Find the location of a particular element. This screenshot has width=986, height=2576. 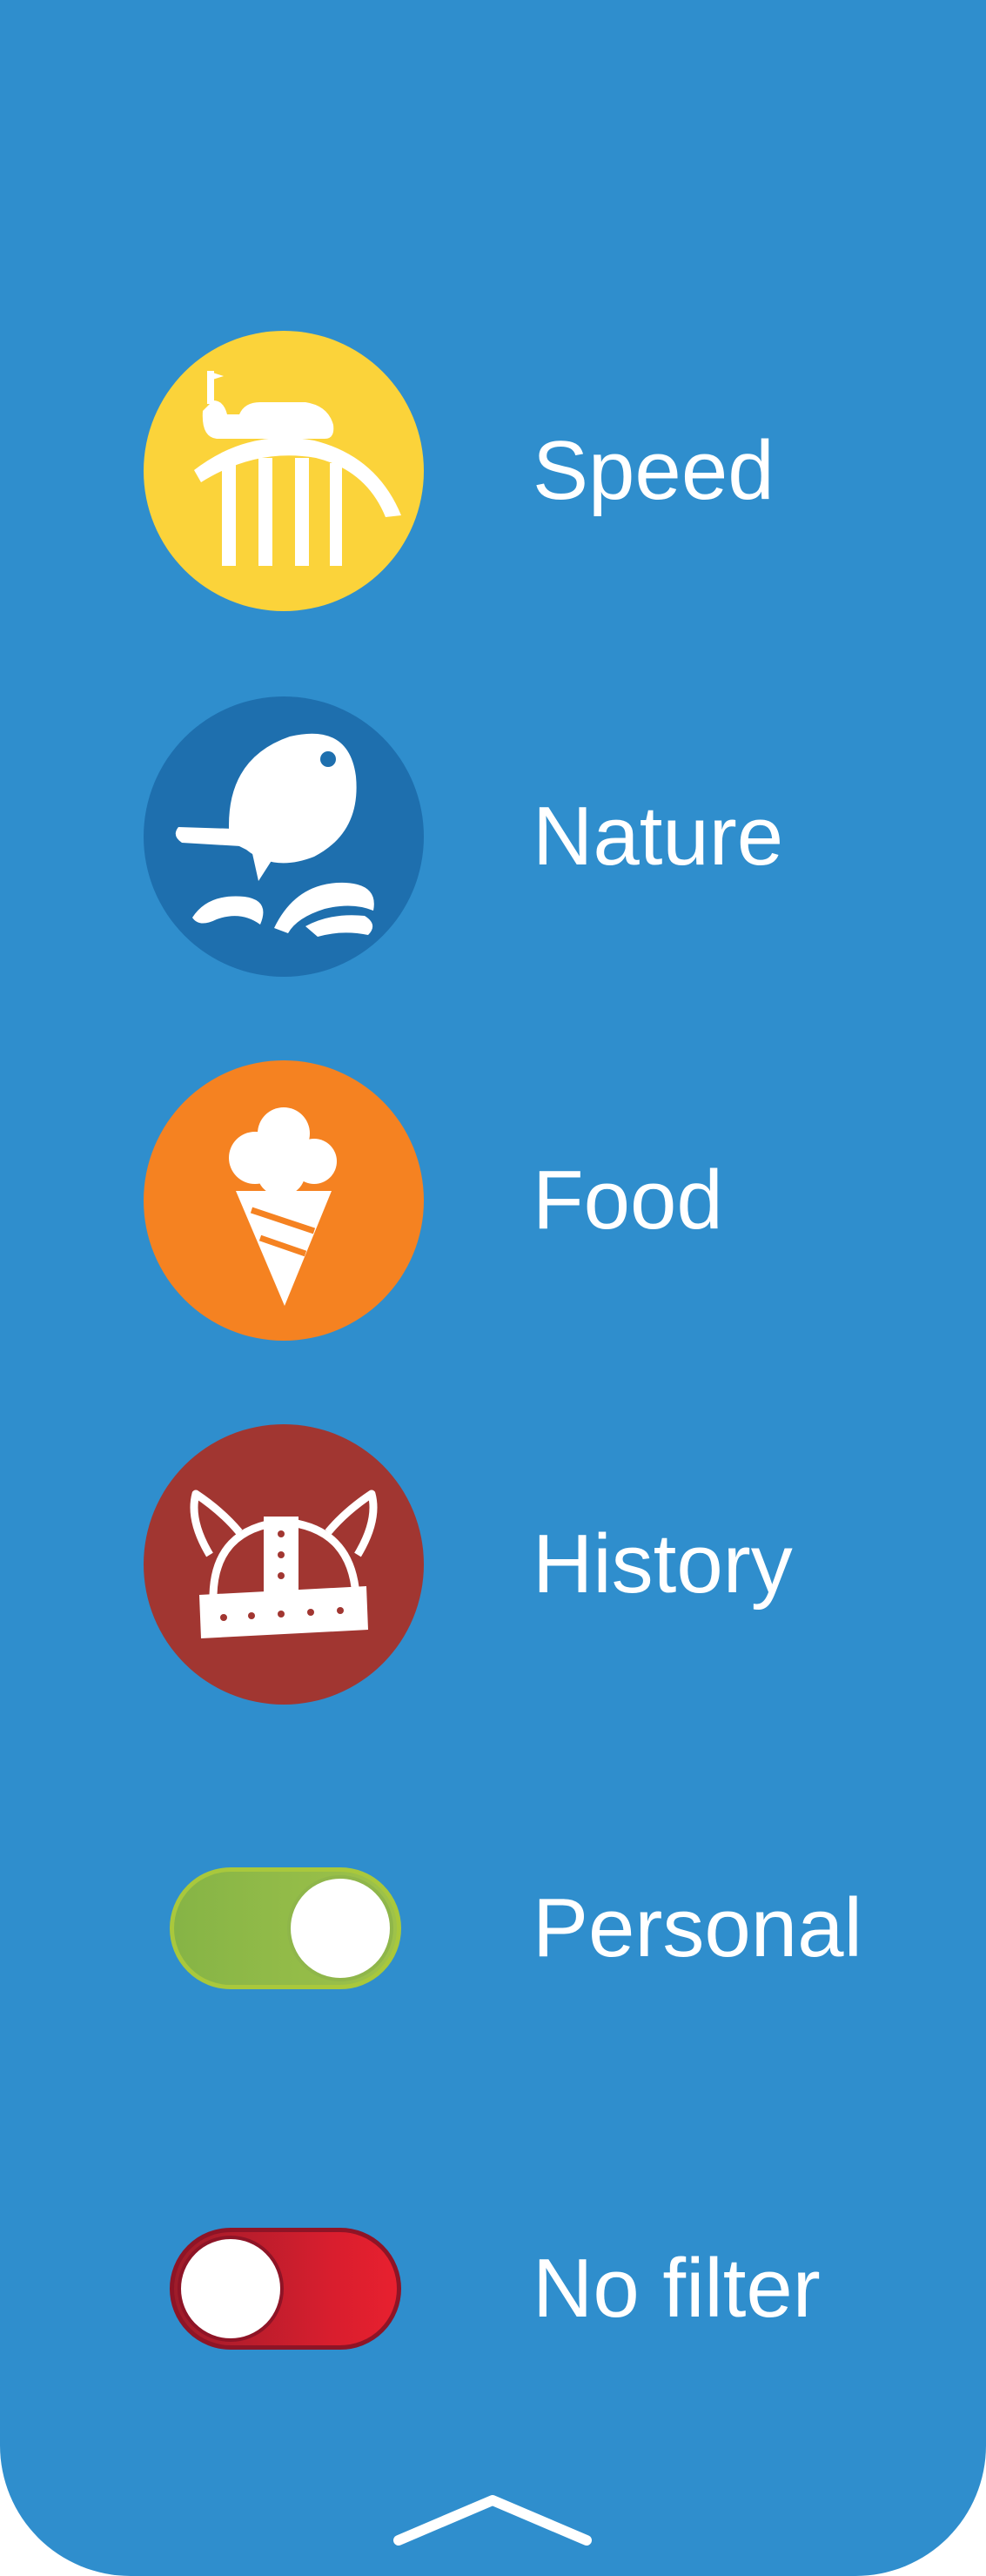

nature-label: Nature is located at coordinates (658, 836).